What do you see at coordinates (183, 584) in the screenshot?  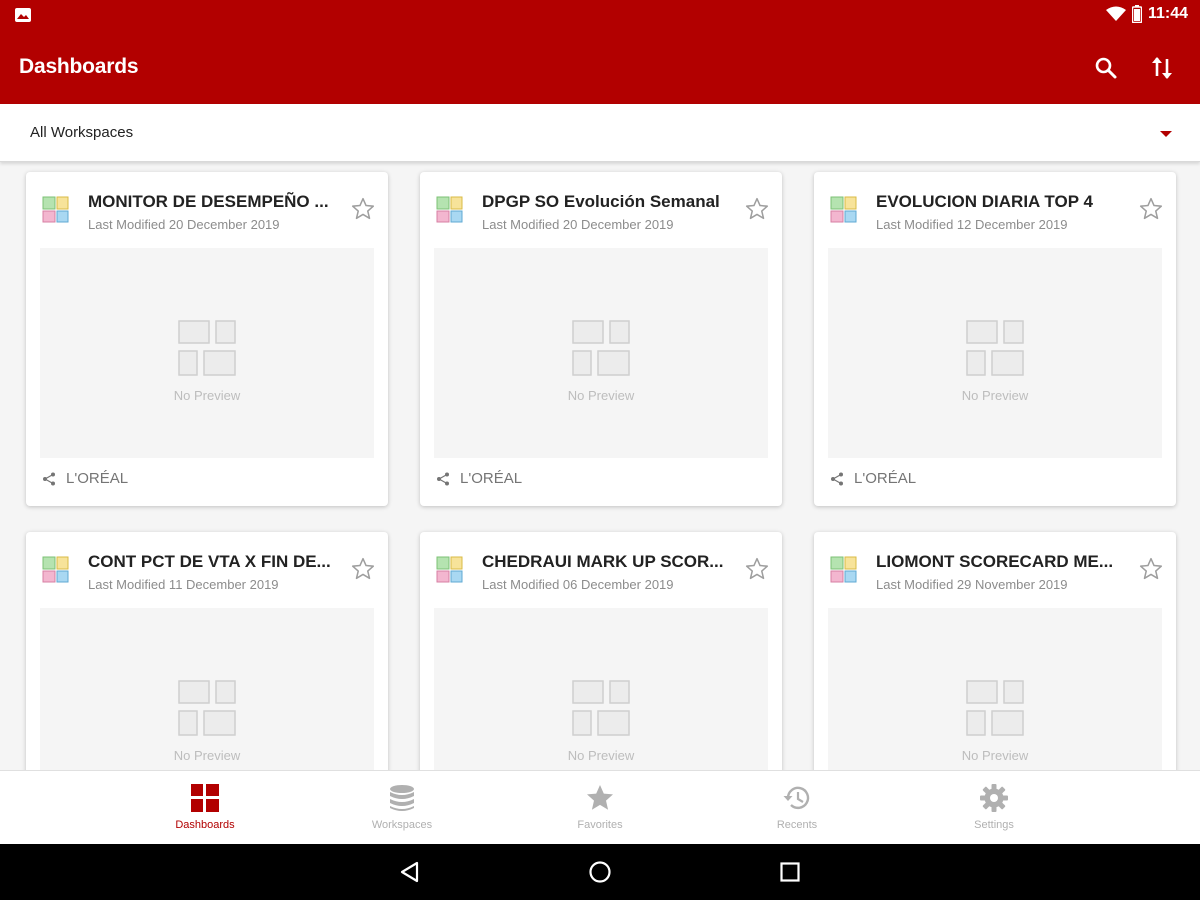 I see `dashboard-modified: Last Modified 11 December 2019` at bounding box center [183, 584].